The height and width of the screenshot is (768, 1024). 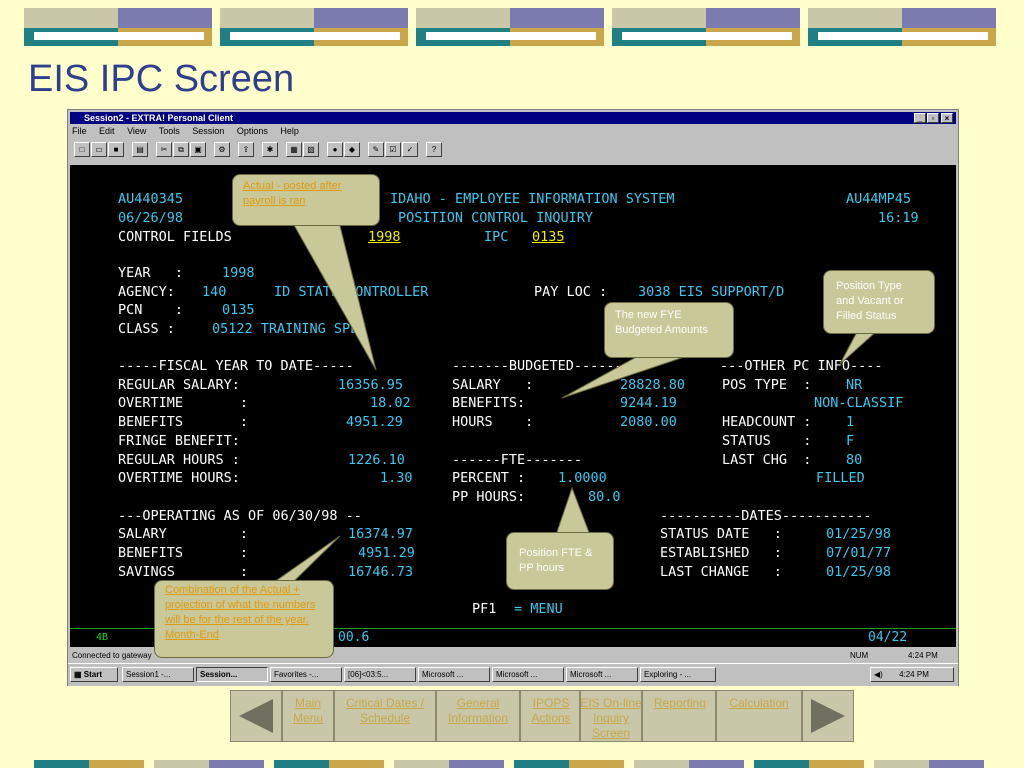 What do you see at coordinates (560, 561) in the screenshot?
I see `callout-fte: Position FTE & PP hours` at bounding box center [560, 561].